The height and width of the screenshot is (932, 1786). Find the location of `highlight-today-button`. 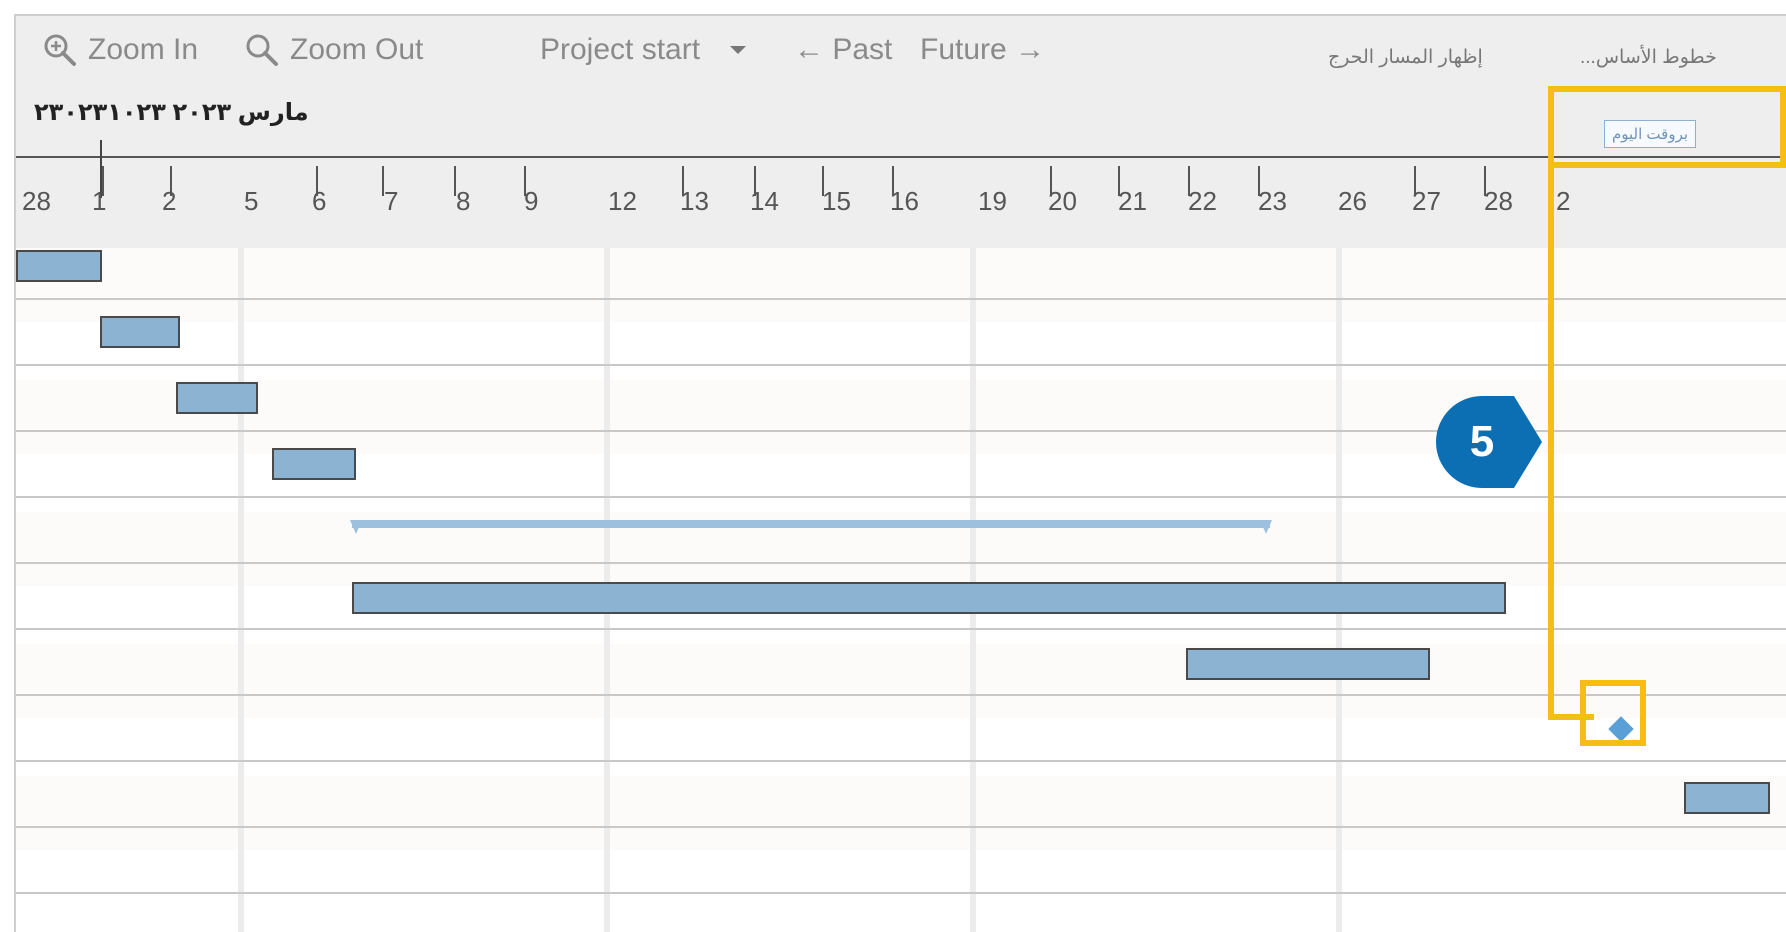

highlight-today-button is located at coordinates (1667, 127).